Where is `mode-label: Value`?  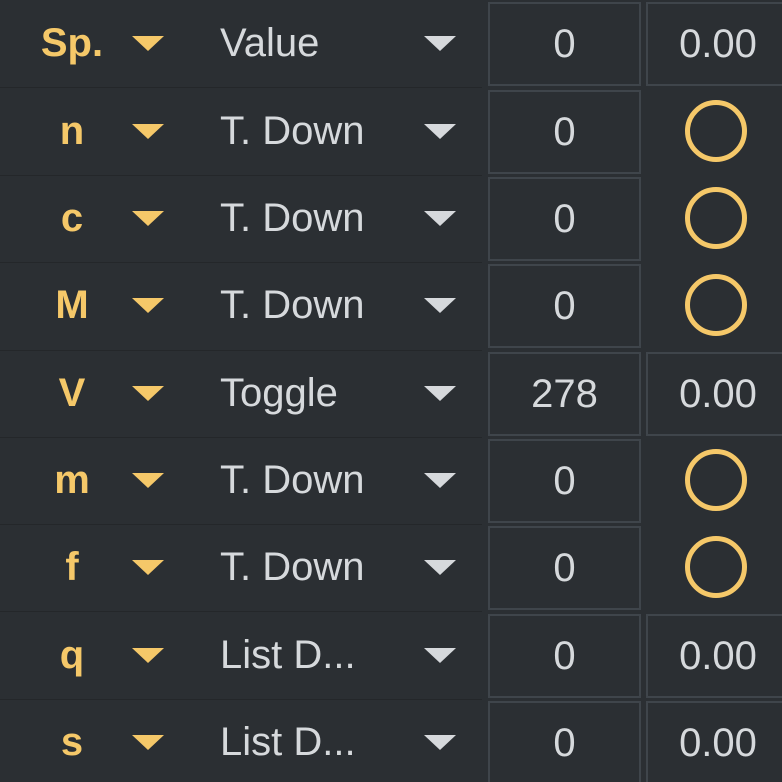
mode-label: Value is located at coordinates (270, 43).